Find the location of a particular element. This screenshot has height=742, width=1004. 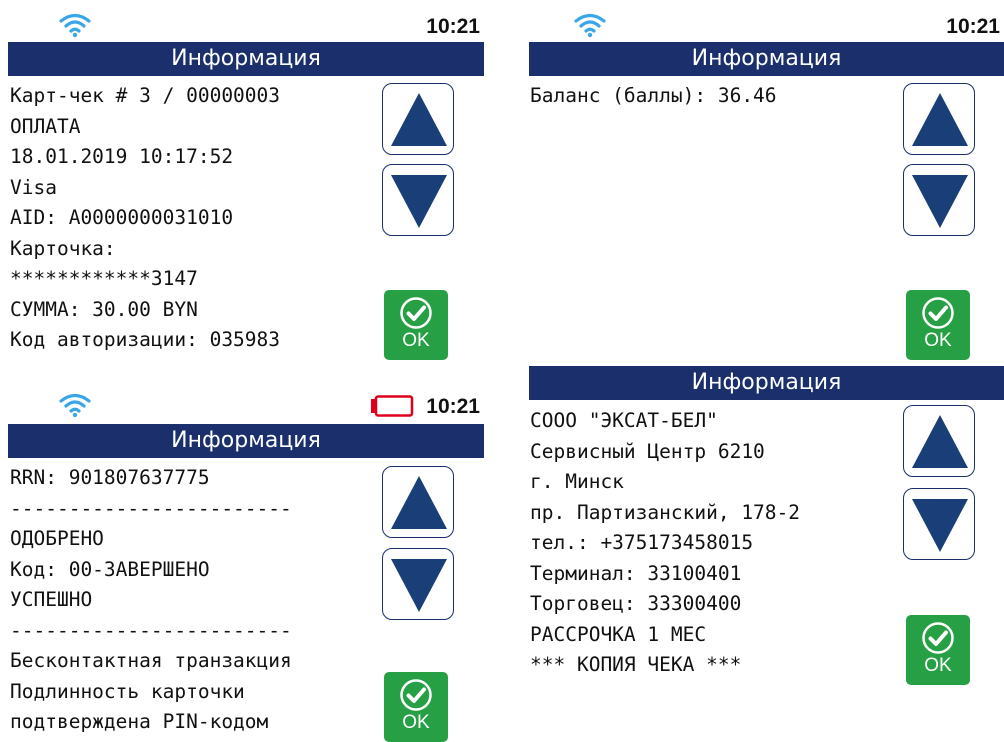

receipt-line: г. Минск is located at coordinates (577, 481).